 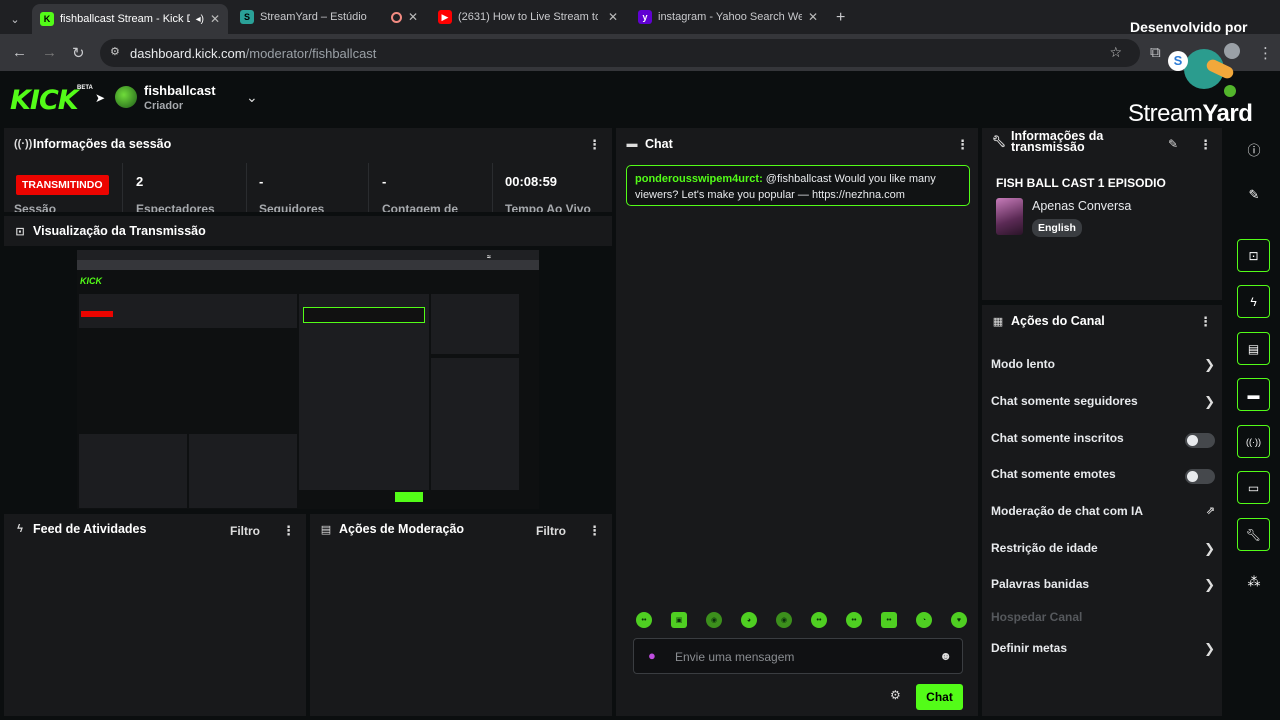 I want to click on wrench-toggle-icon: 🔧︎, so click(x=1253, y=534).